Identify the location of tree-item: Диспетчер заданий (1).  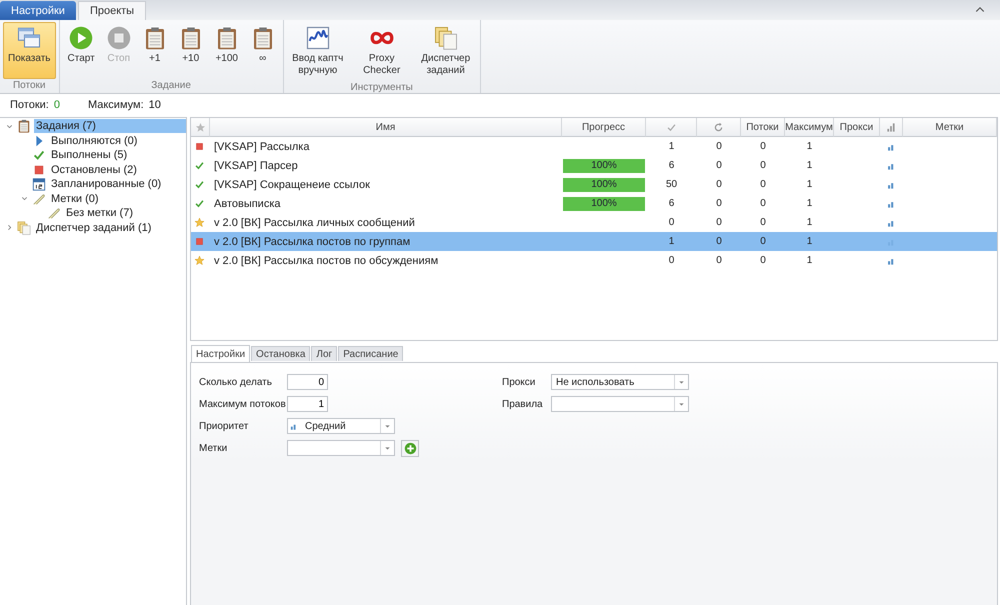
(94, 227).